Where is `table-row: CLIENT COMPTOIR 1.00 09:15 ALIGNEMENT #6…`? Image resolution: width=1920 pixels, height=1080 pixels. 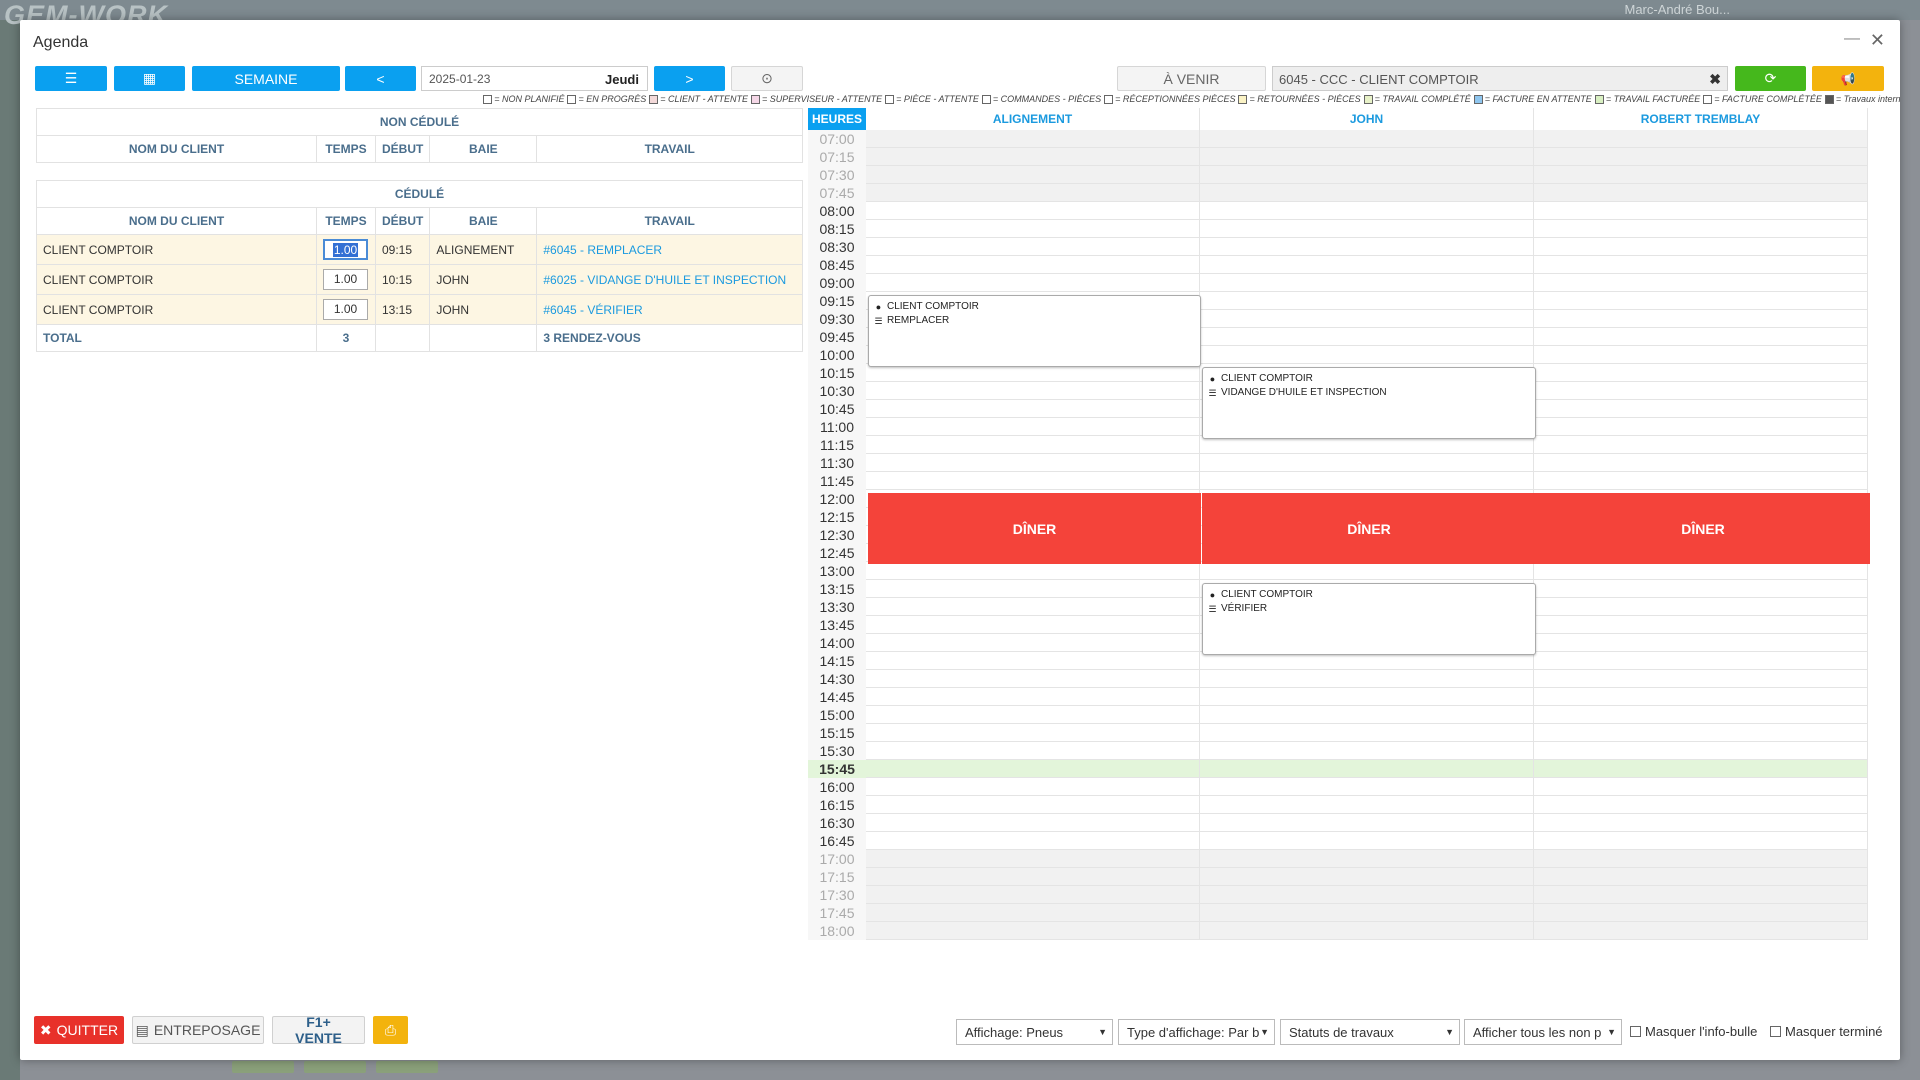 table-row: CLIENT COMPTOIR 1.00 09:15 ALIGNEMENT #6… is located at coordinates (419, 249).